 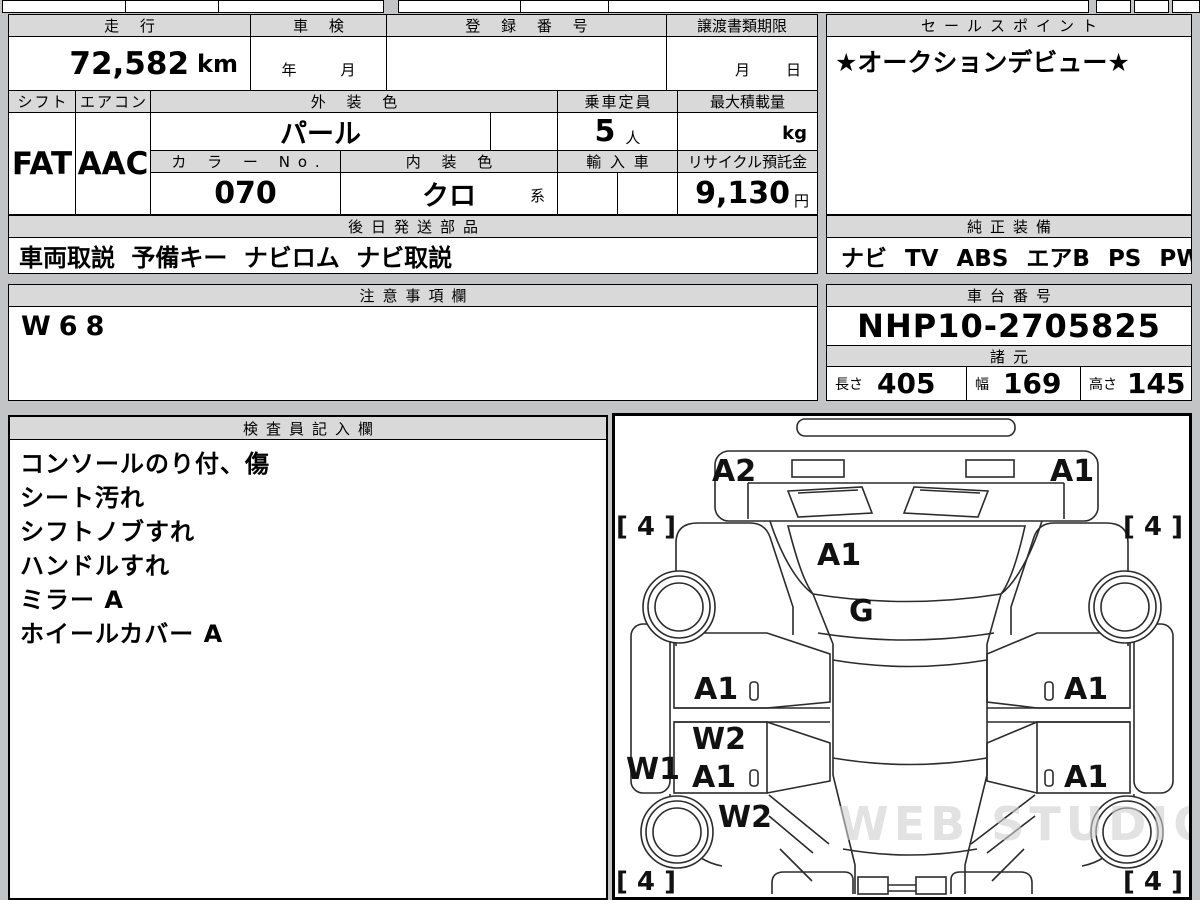 What do you see at coordinates (526, 25) in the screenshot?
I see `registration-header: 登 録 番 号` at bounding box center [526, 25].